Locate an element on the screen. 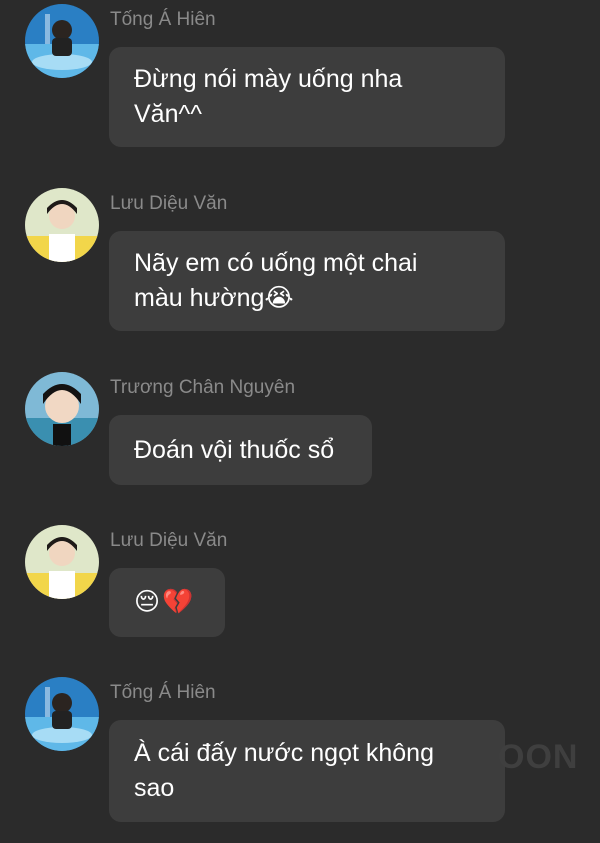  message-text: À cái đấy nước ngọt không sao is located at coordinates (284, 770).